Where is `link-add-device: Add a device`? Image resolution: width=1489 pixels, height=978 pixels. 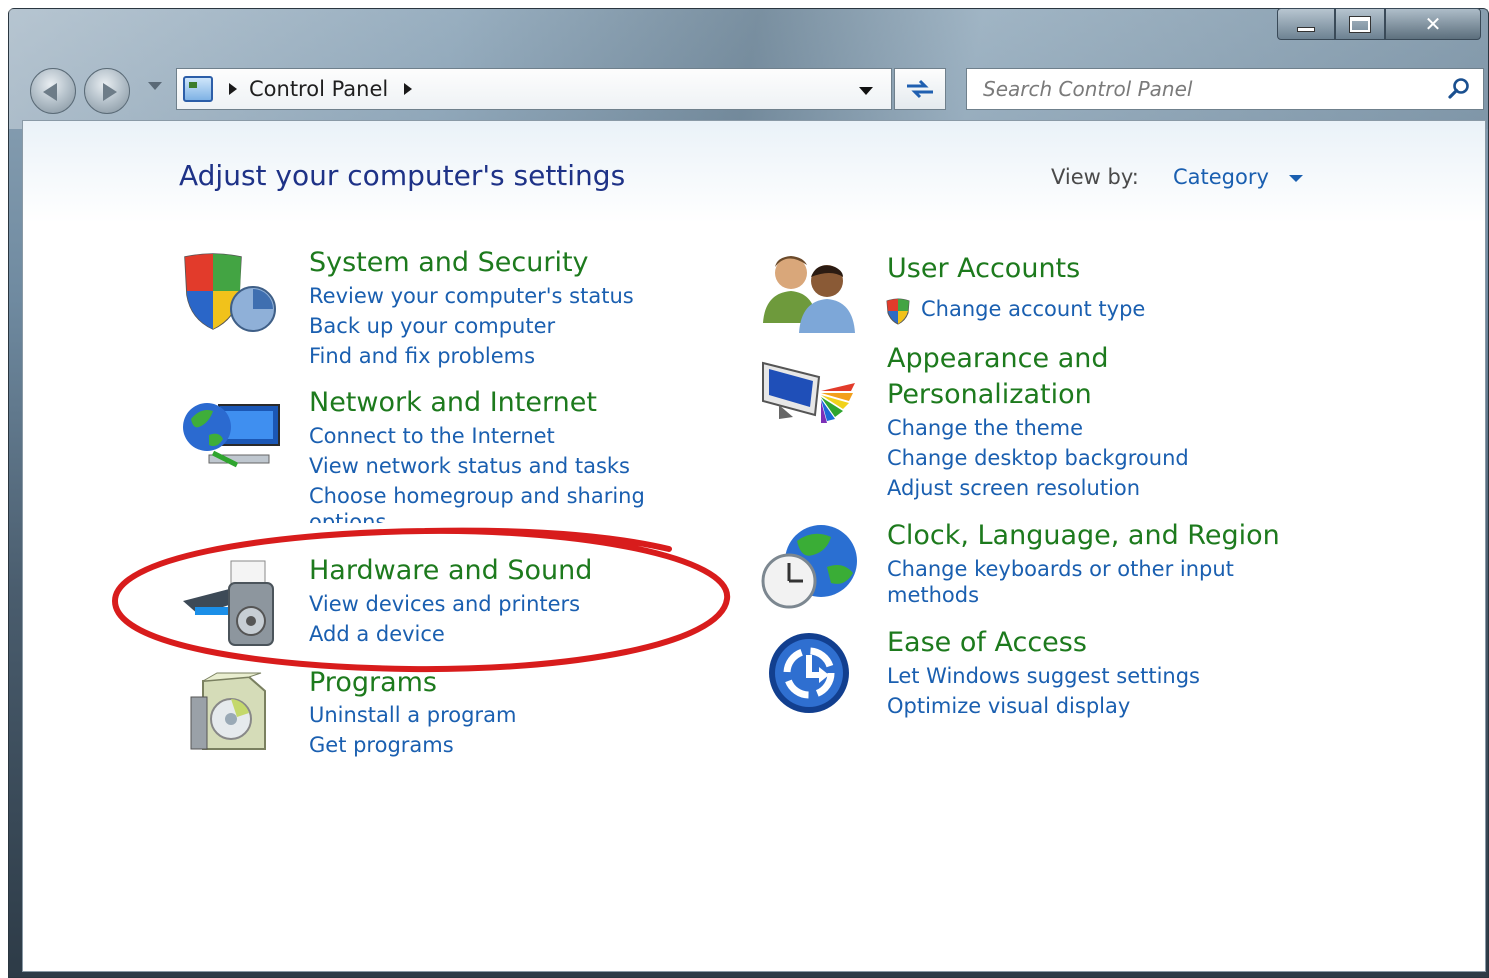 link-add-device: Add a device is located at coordinates (377, 634).